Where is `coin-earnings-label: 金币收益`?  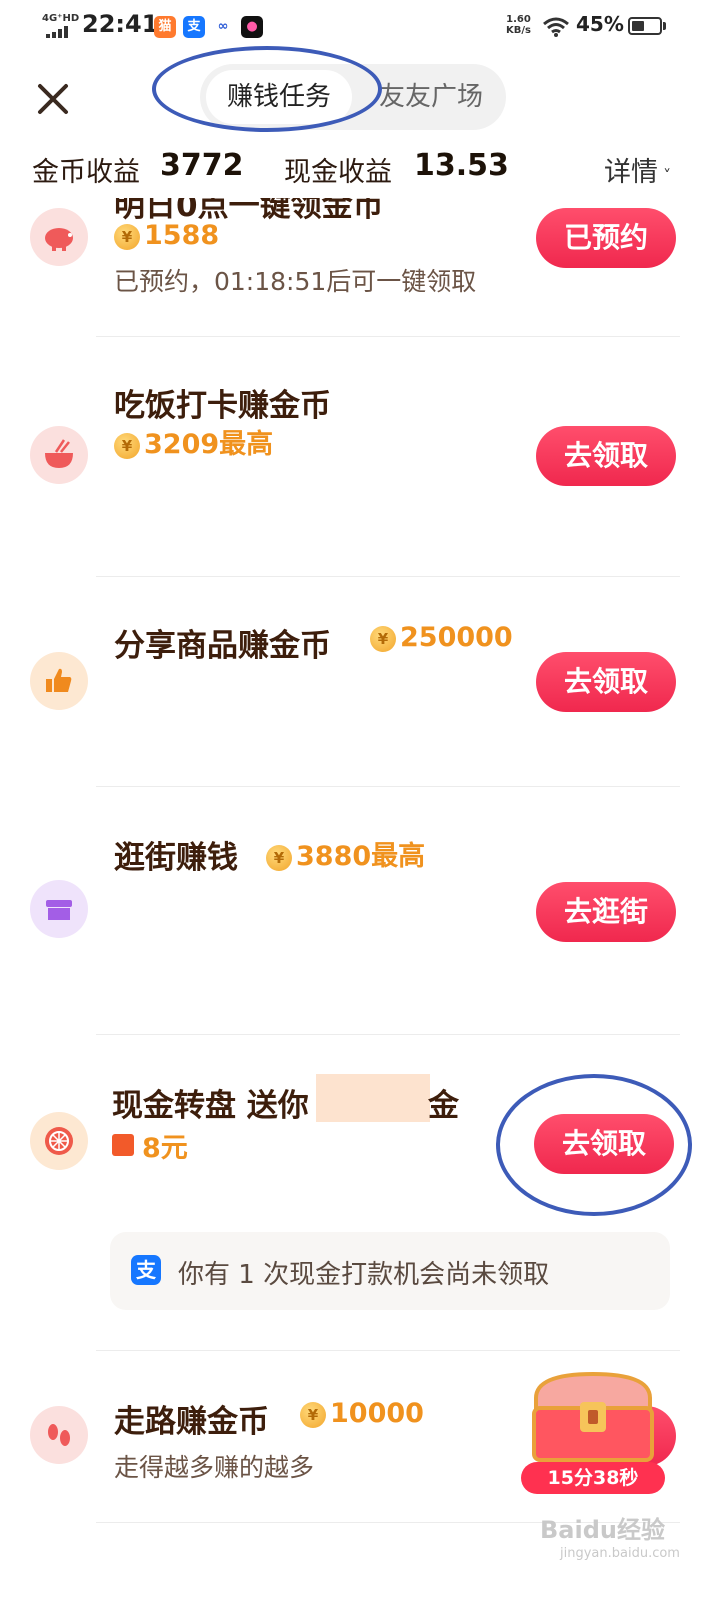
coin-earnings-label: 金币收益 is located at coordinates (86, 172).